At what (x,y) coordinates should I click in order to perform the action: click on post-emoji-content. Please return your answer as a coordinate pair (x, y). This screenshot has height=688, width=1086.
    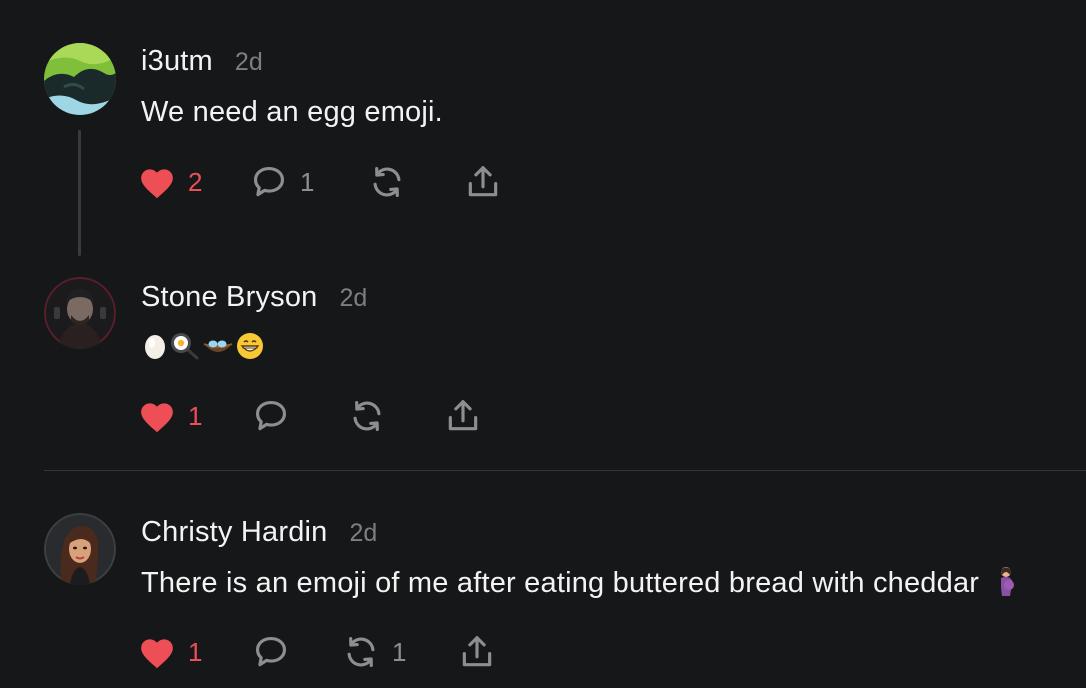
    Looking at the image, I should click on (204, 346).